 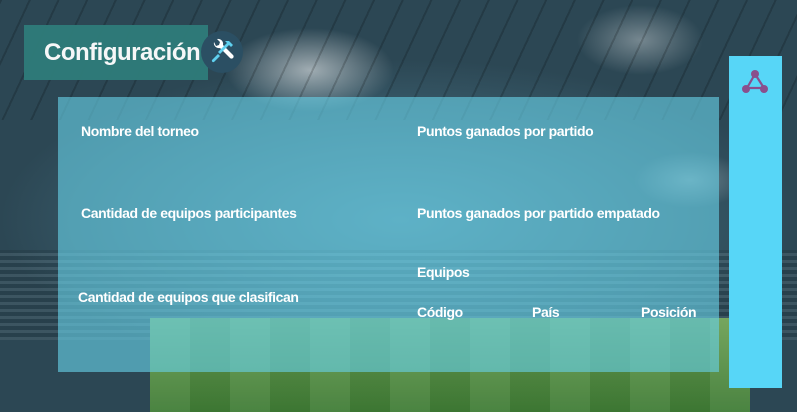 I want to click on page-title: Configuración, so click(x=122, y=52).